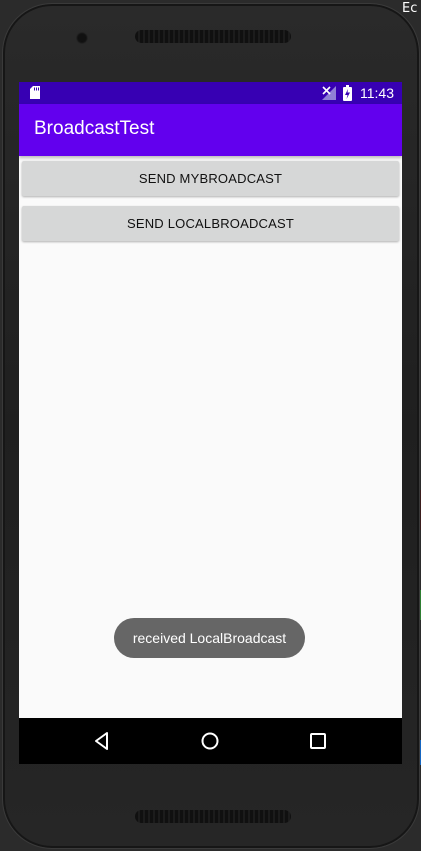  What do you see at coordinates (210, 130) in the screenshot?
I see `app-bar: BroadcastTest` at bounding box center [210, 130].